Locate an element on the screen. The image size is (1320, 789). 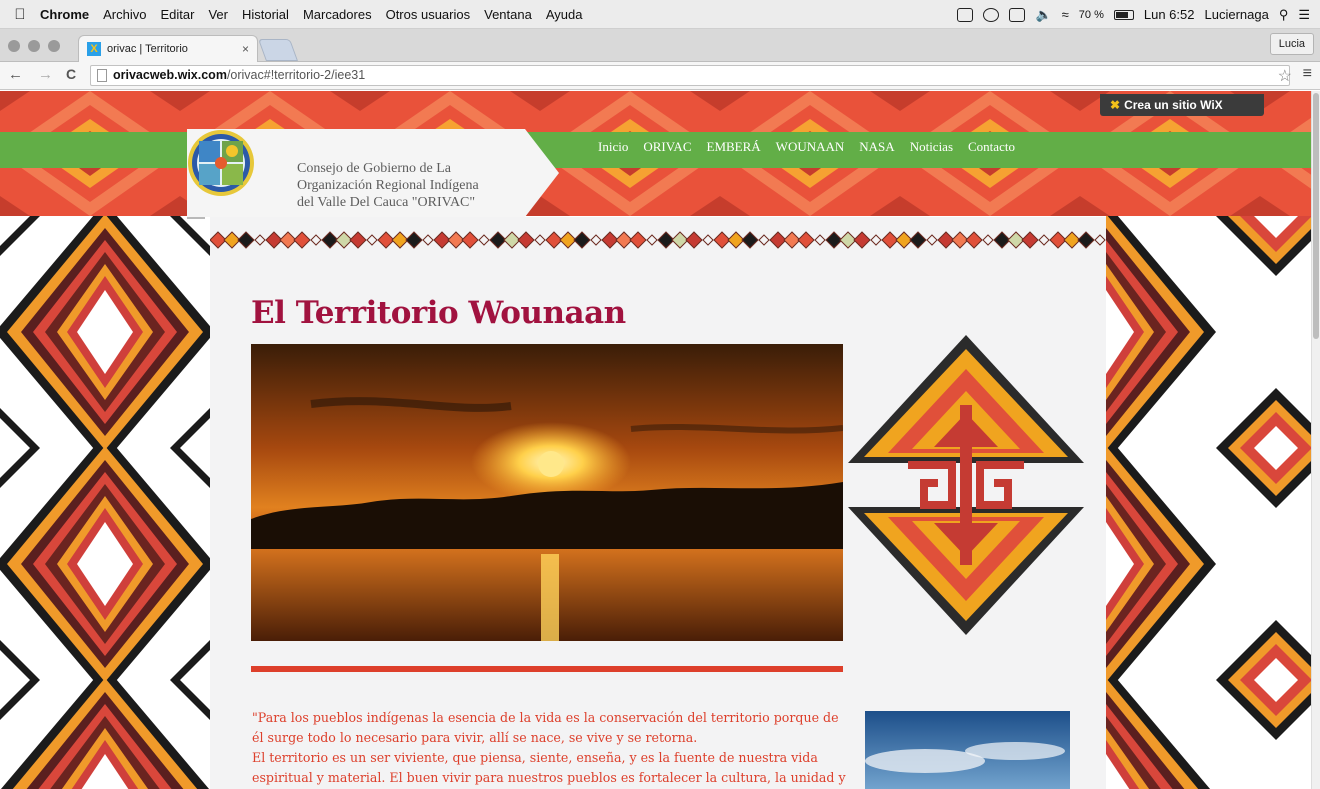
sky-photo-thumbnail is located at coordinates (967, 750).